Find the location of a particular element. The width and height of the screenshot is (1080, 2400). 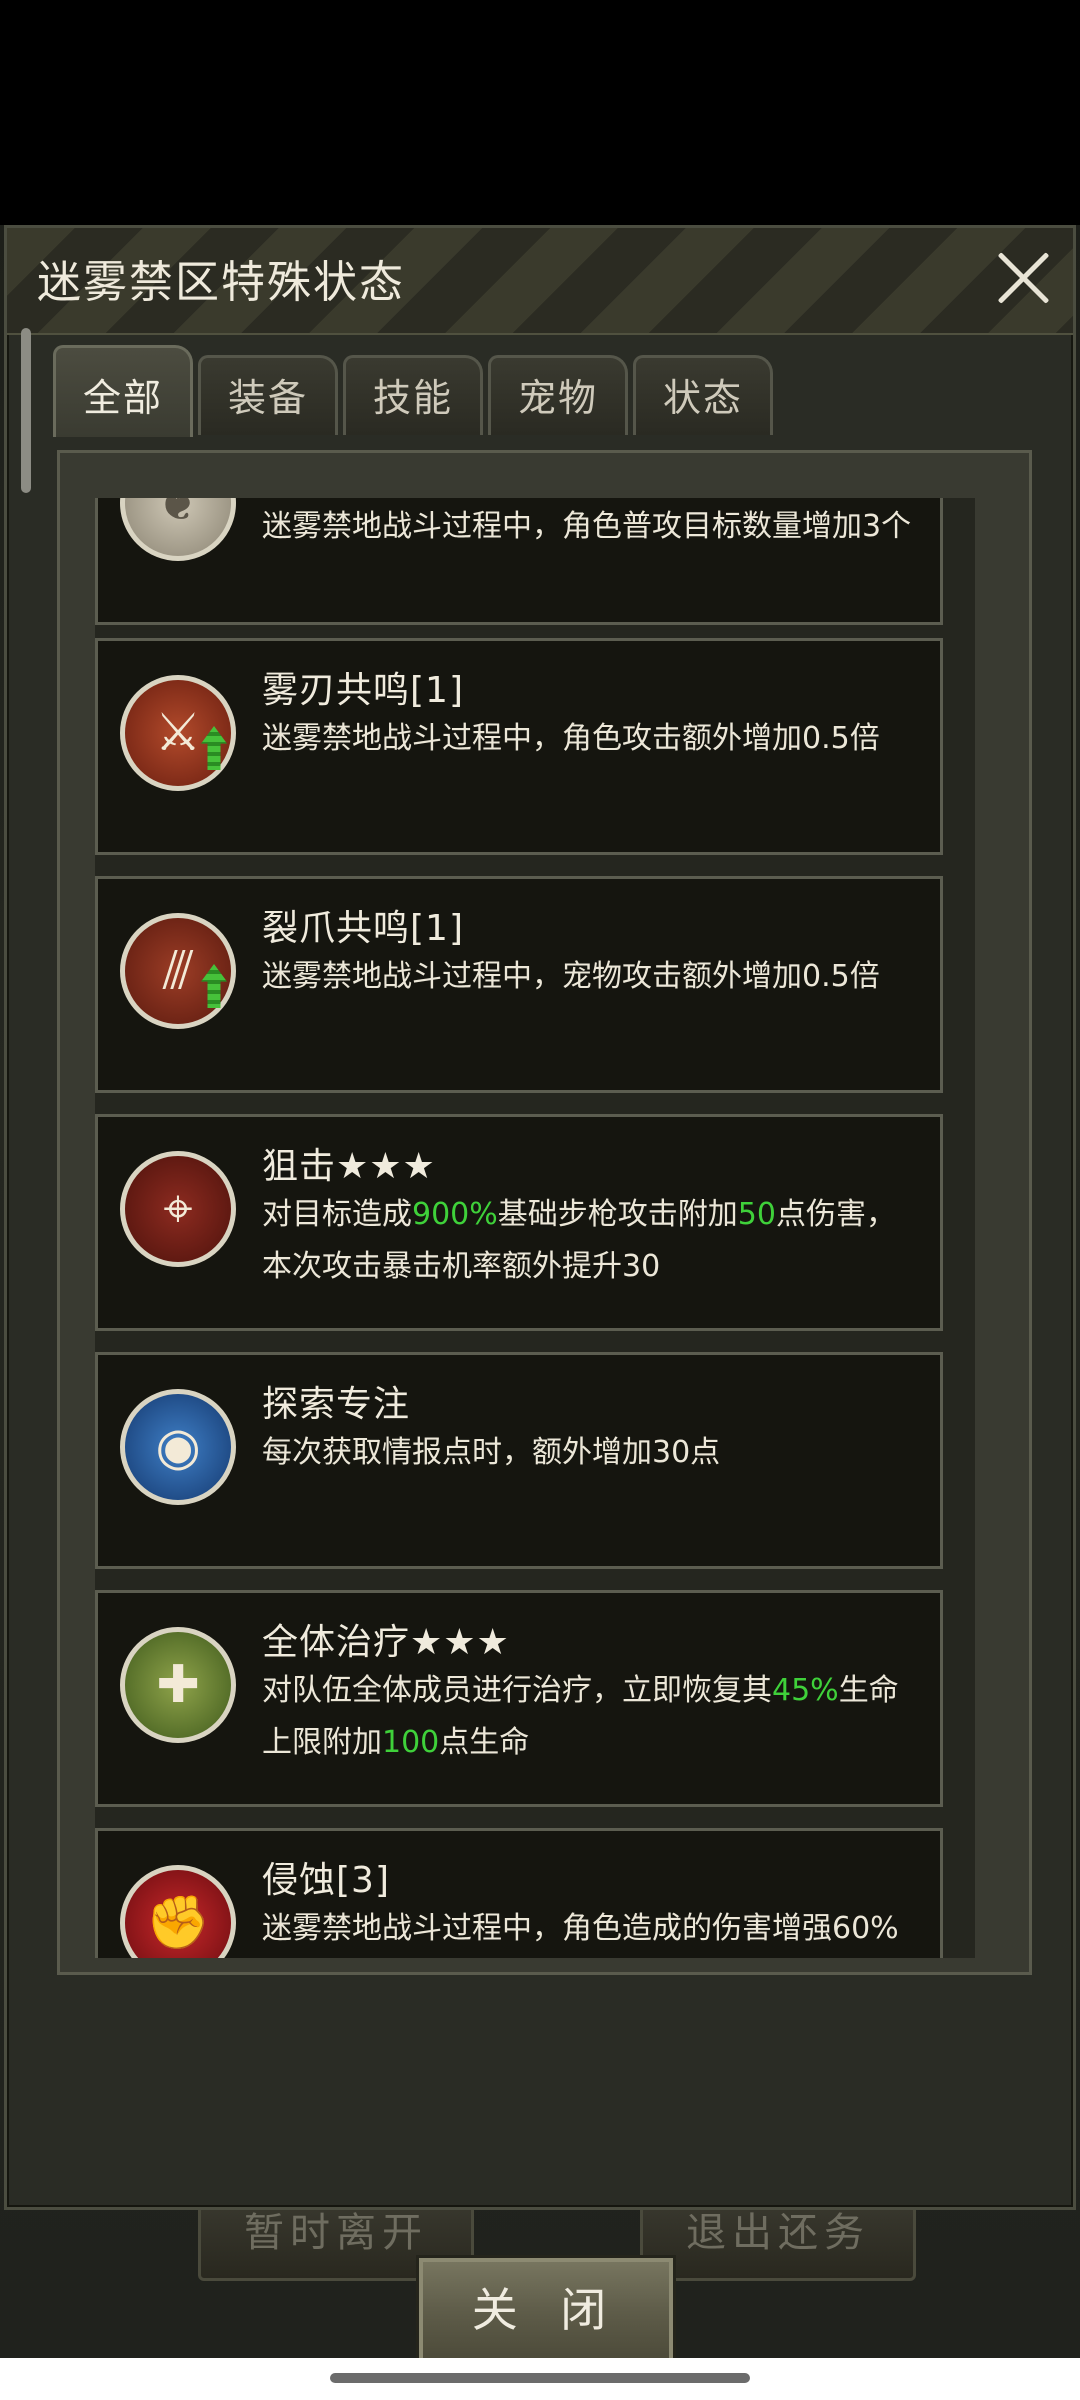

status-desc: 每次获取情报点时，额外增加30点 is located at coordinates (491, 1452).